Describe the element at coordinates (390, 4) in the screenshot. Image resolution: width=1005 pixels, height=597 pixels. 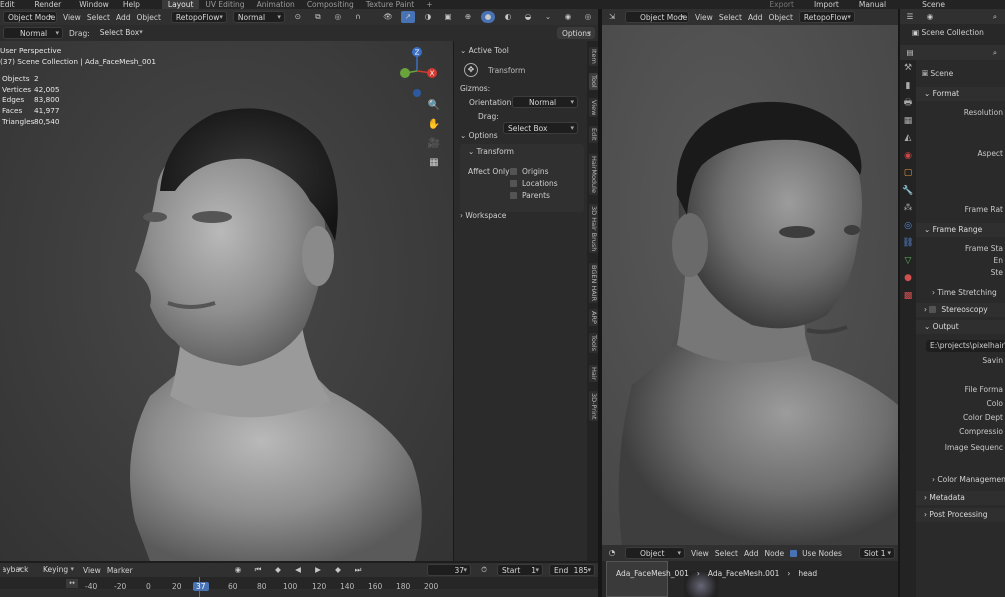
I see `tab-texture-paint: Texture Paint` at that location.